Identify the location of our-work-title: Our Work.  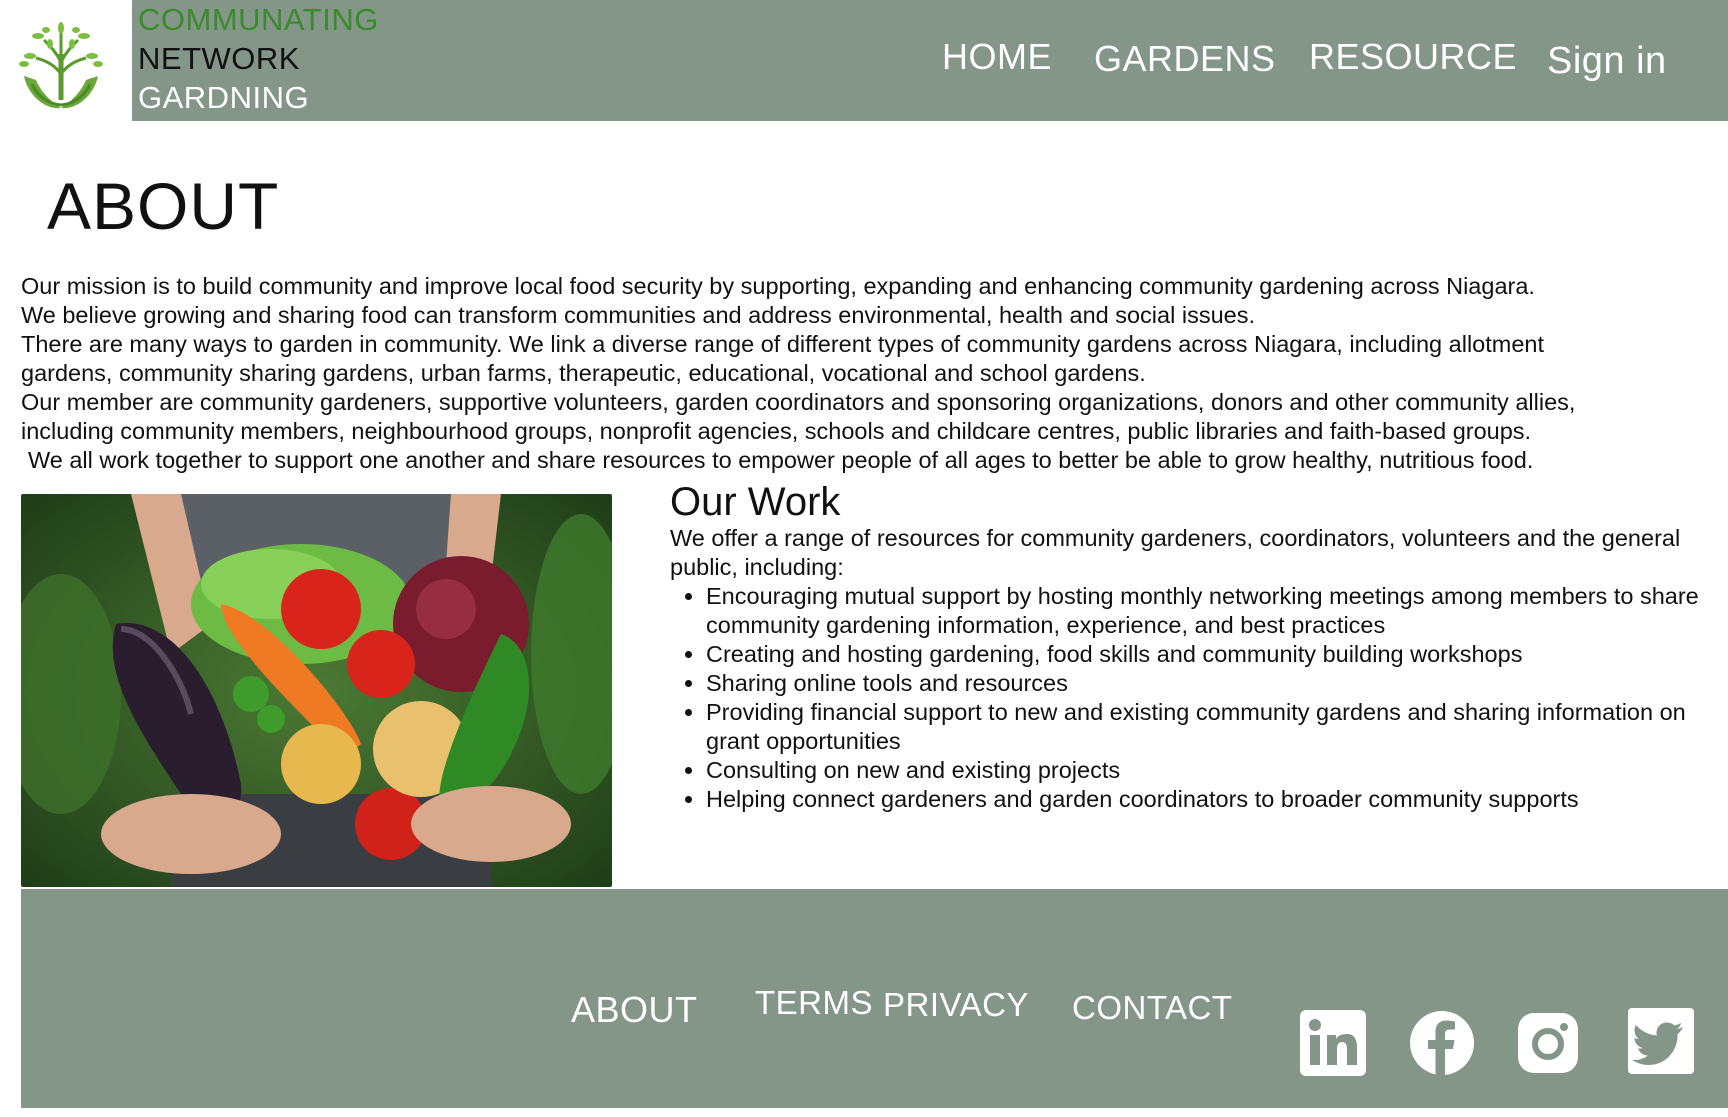
(755, 502).